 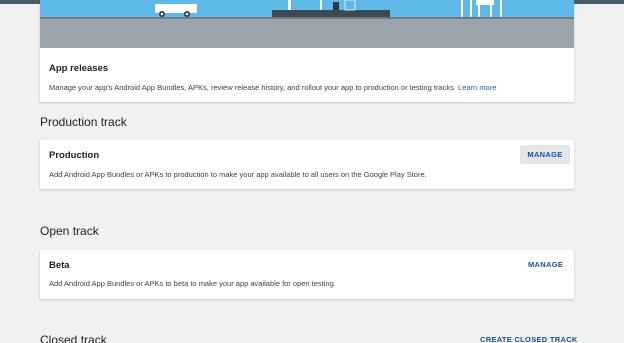 What do you see at coordinates (74, 155) in the screenshot?
I see `production-card-title: Production` at bounding box center [74, 155].